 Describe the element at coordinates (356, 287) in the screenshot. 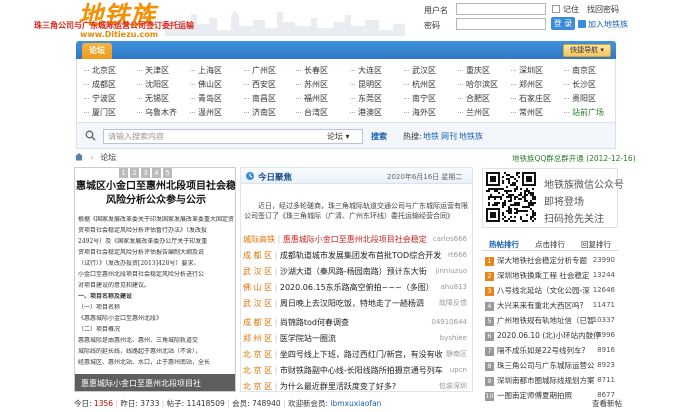

I see `news-item: 佛 山 区 | 2020.06.15东乐路高空俯拍~~~（多图） ahu813` at that location.